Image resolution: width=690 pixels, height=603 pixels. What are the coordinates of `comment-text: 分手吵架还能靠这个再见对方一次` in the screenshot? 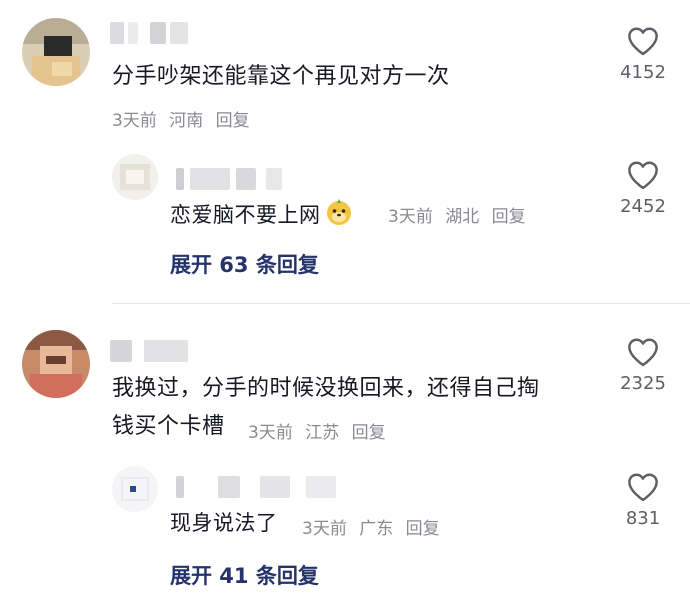 It's located at (281, 76).